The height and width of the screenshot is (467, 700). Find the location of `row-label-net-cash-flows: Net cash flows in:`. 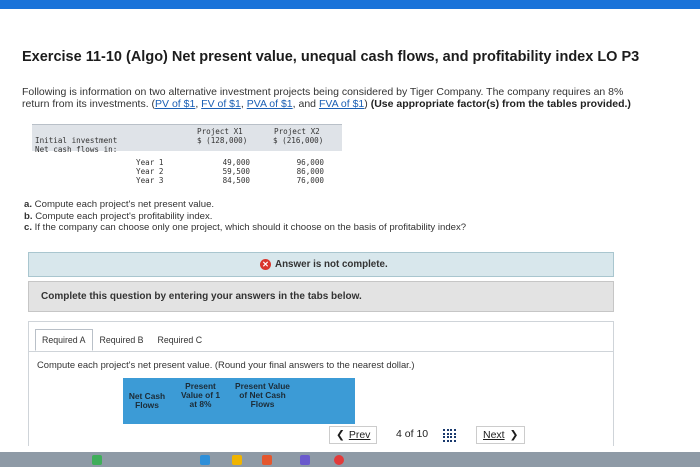

row-label-net-cash-flows: Net cash flows in: is located at coordinates (76, 149).